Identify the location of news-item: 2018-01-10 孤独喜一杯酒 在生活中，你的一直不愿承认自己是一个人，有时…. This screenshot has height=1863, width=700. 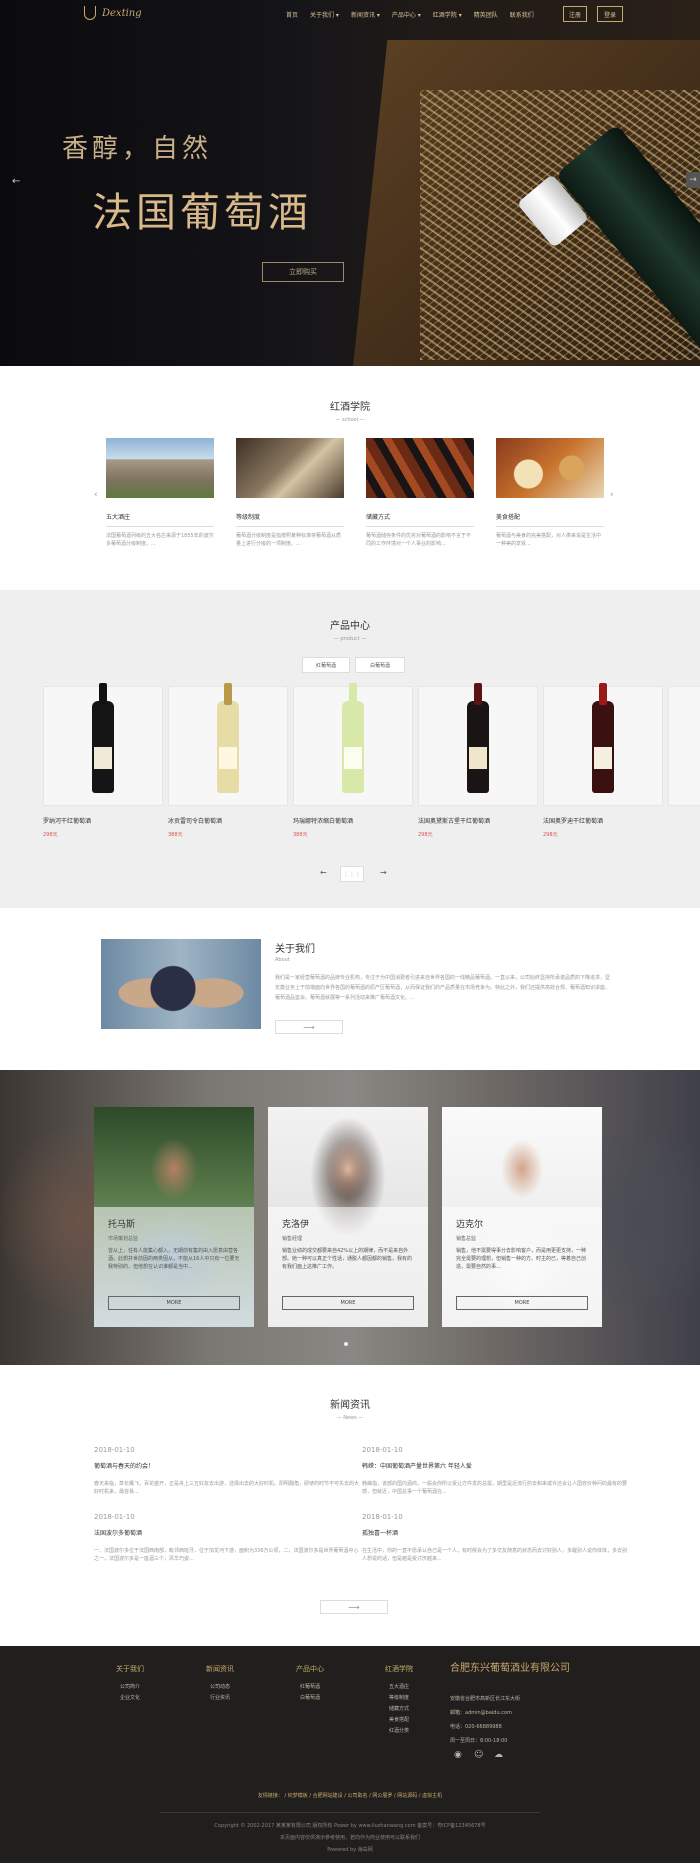
(494, 1538).